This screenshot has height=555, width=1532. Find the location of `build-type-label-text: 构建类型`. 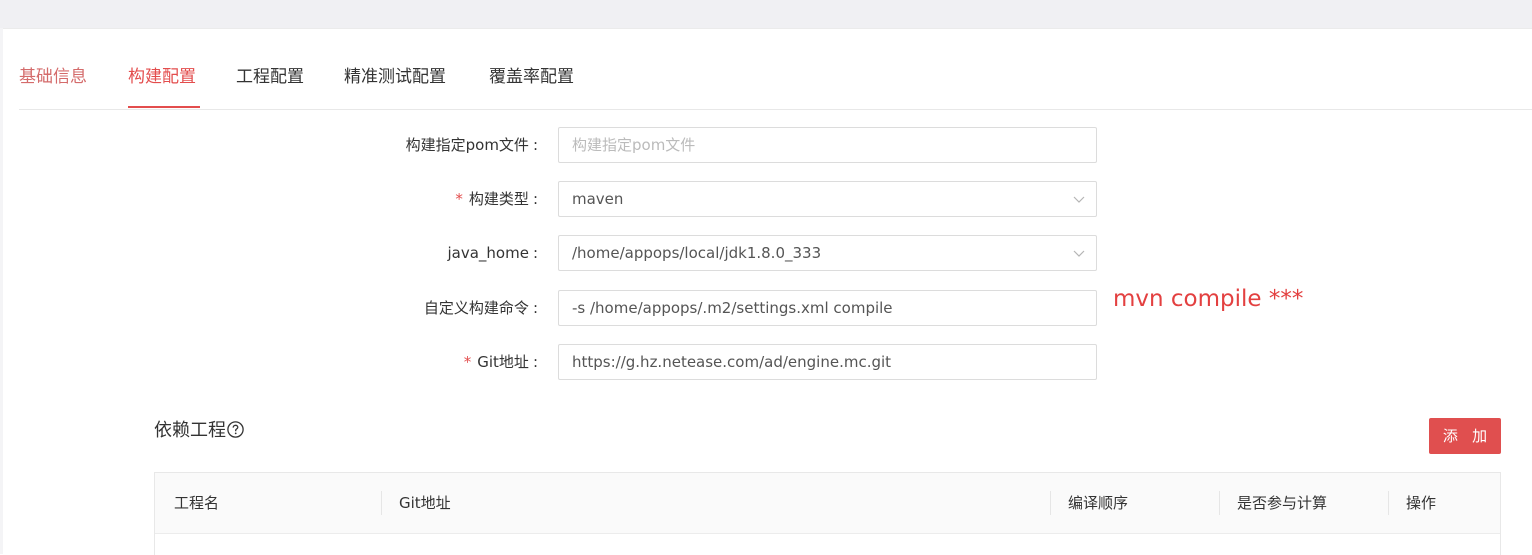

build-type-label-text: 构建类型 is located at coordinates (498, 199).